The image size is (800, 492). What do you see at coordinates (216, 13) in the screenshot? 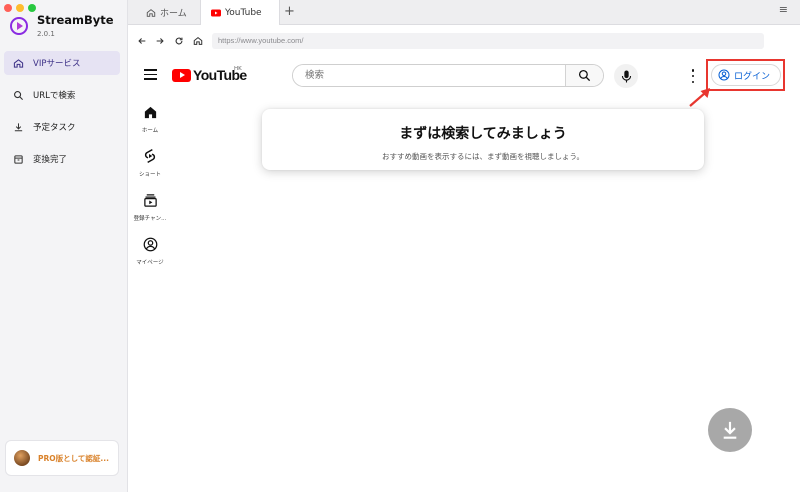
I see `youtube-icon` at bounding box center [216, 13].